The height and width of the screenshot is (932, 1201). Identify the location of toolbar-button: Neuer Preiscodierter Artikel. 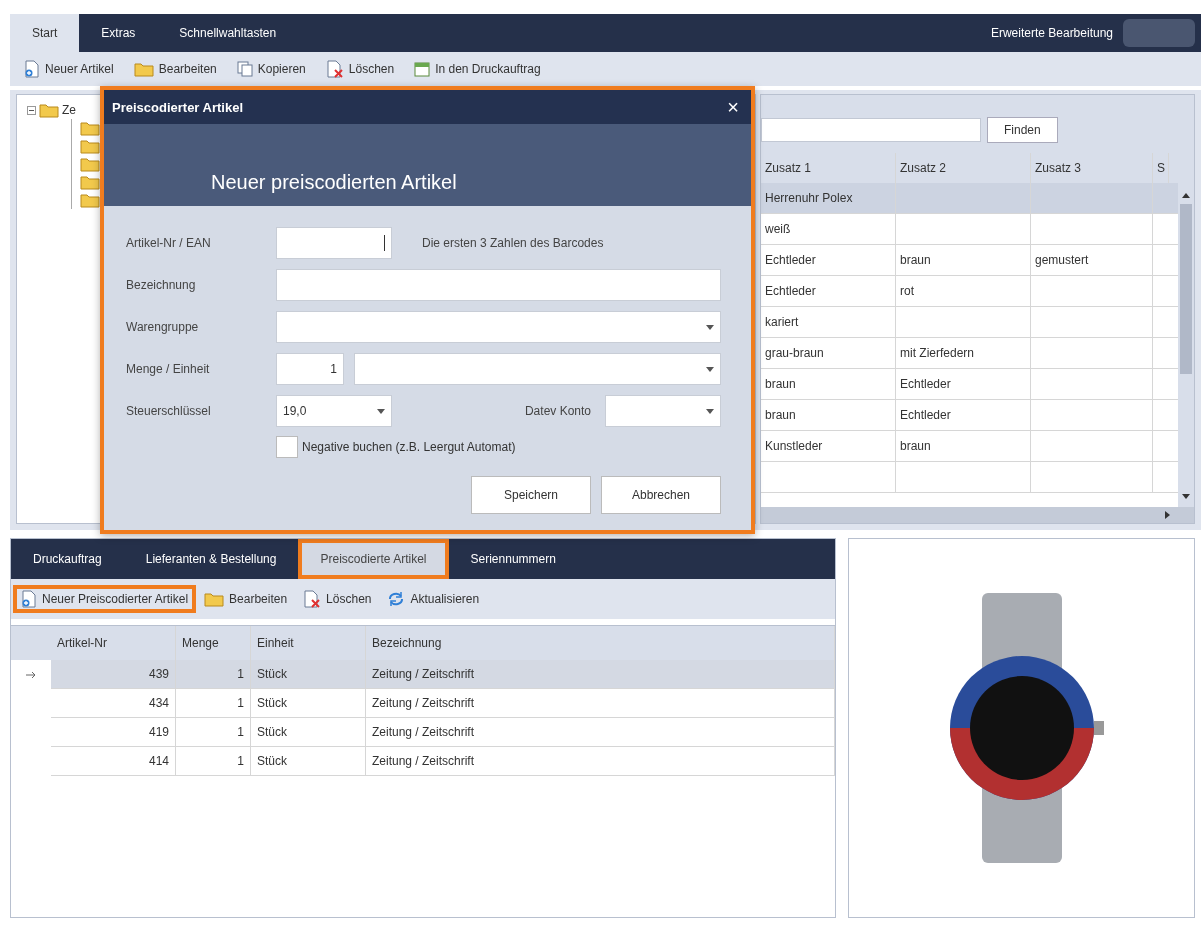
(105, 599).